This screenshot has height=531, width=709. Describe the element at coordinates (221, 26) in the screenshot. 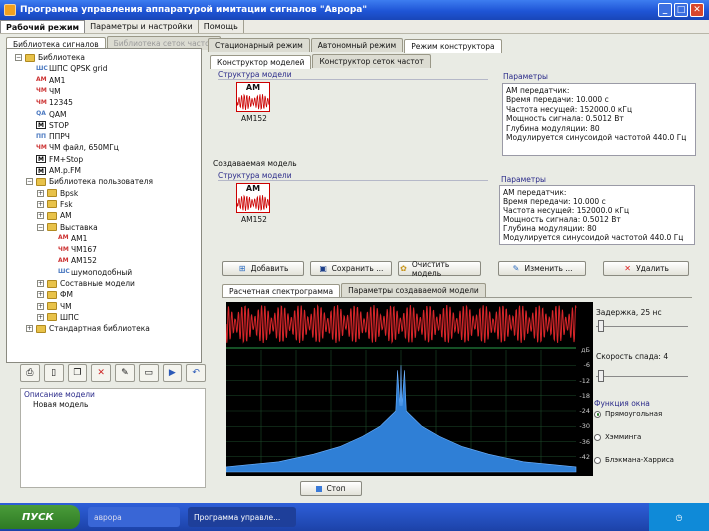

I see `menu-help: Помощь` at that location.